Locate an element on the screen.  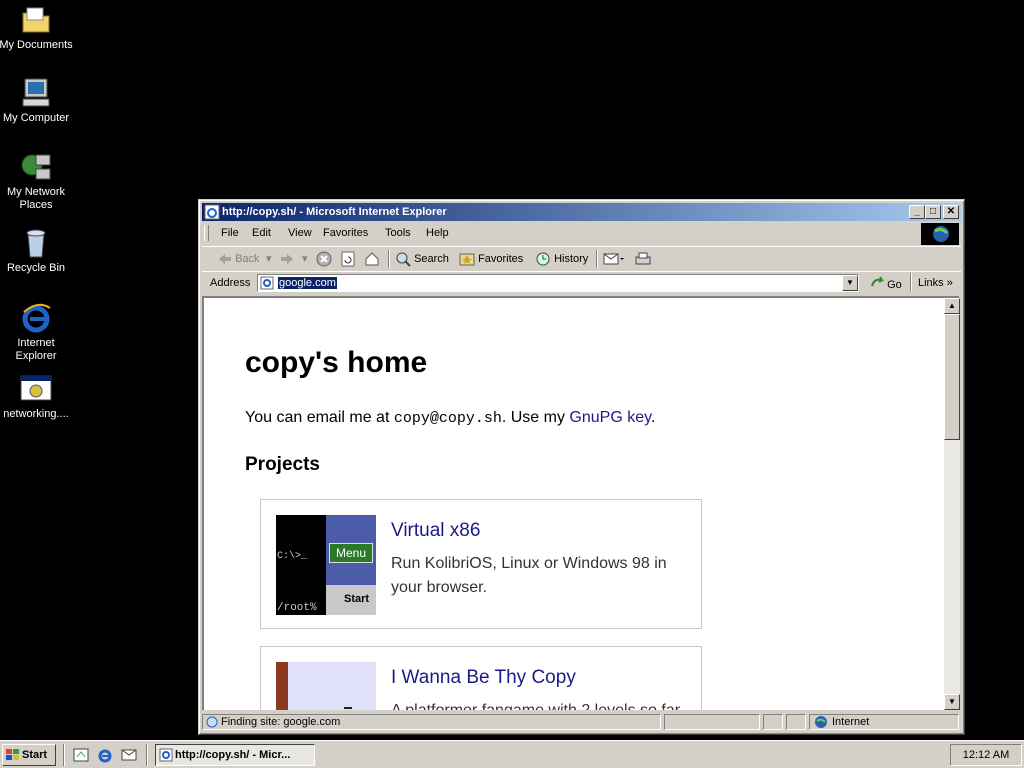
quicklaunch-outlook-icon is located at coordinates (129, 756).